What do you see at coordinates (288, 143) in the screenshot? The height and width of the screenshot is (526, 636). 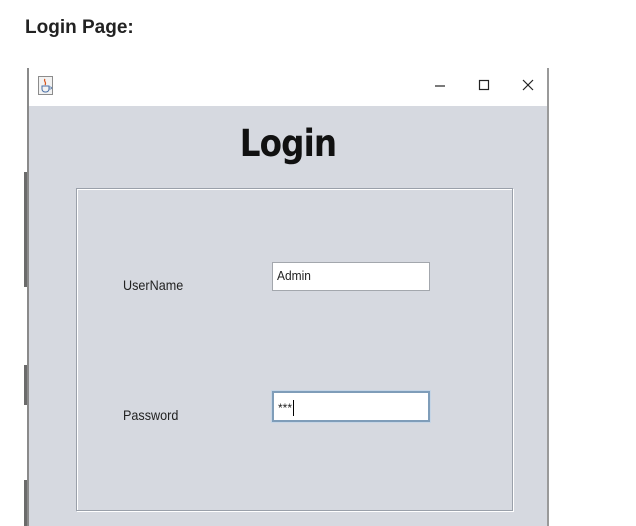 I see `login-title: Login` at bounding box center [288, 143].